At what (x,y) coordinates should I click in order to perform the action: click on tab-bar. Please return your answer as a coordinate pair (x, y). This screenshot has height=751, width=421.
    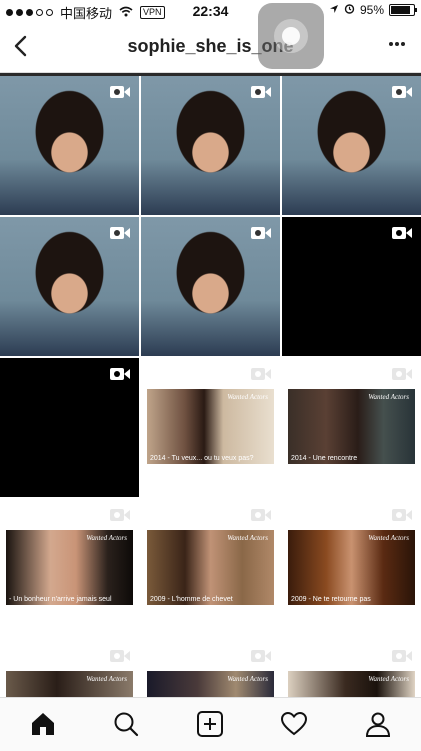
    Looking at the image, I should click on (210, 724).